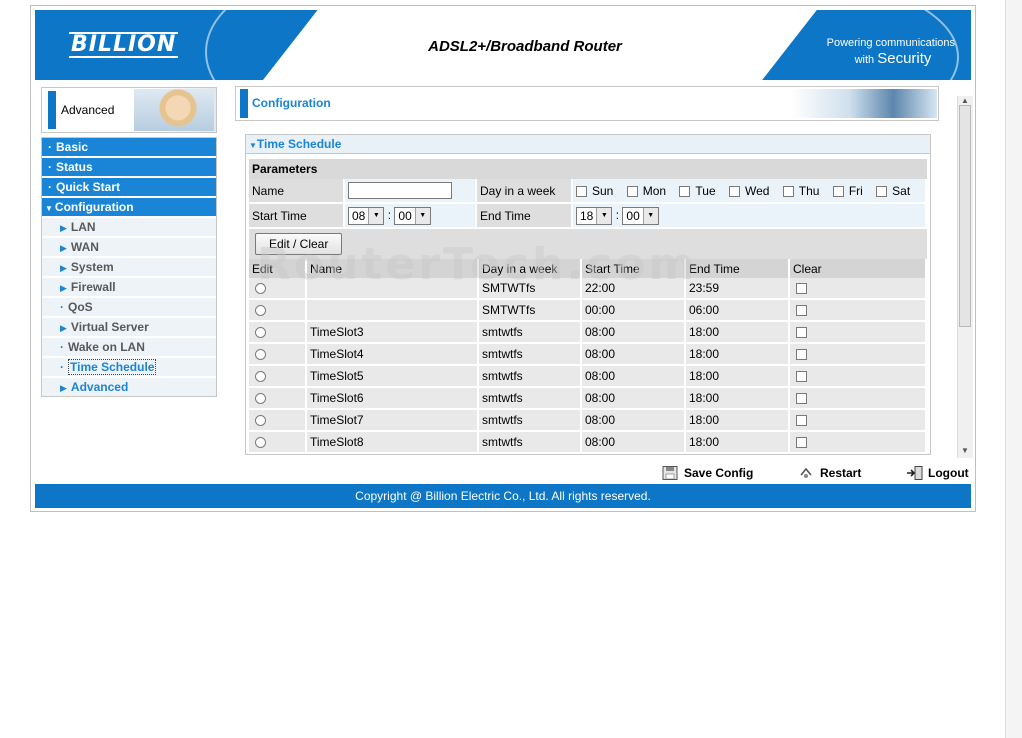 This screenshot has height=738, width=1022. What do you see at coordinates (530, 311) in the screenshot?
I see `row-days: SMTWTfs` at bounding box center [530, 311].